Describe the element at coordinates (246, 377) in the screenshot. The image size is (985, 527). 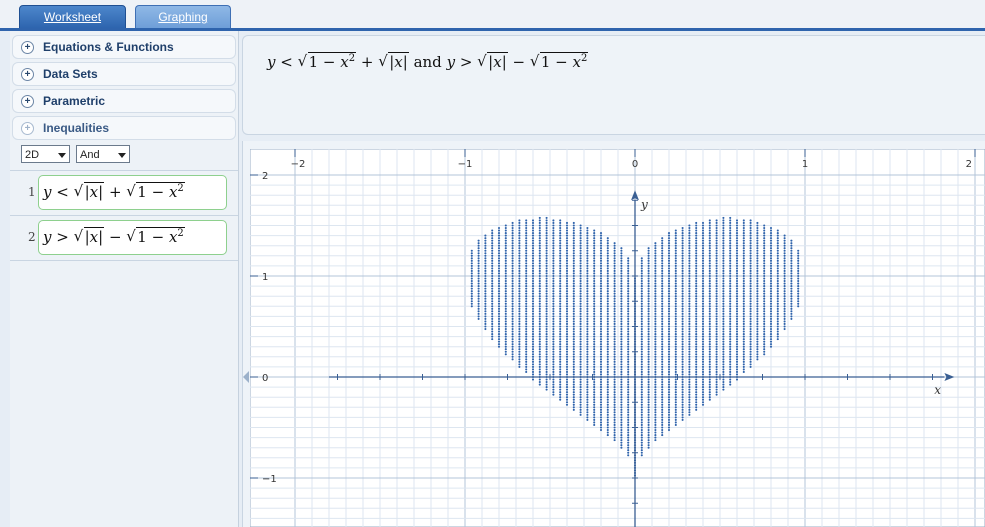
I see `panel-collapse-arrow-icon` at that location.